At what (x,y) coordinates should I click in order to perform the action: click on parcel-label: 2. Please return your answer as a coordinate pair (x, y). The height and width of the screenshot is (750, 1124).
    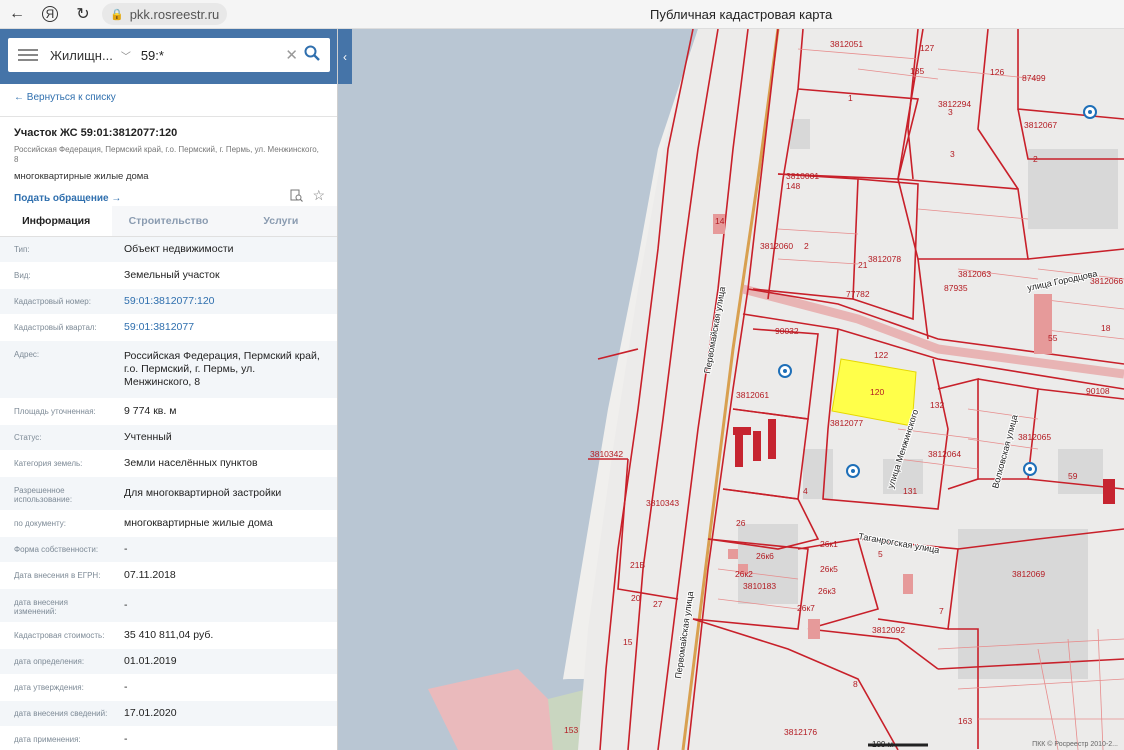
    Looking at the image, I should click on (806, 246).